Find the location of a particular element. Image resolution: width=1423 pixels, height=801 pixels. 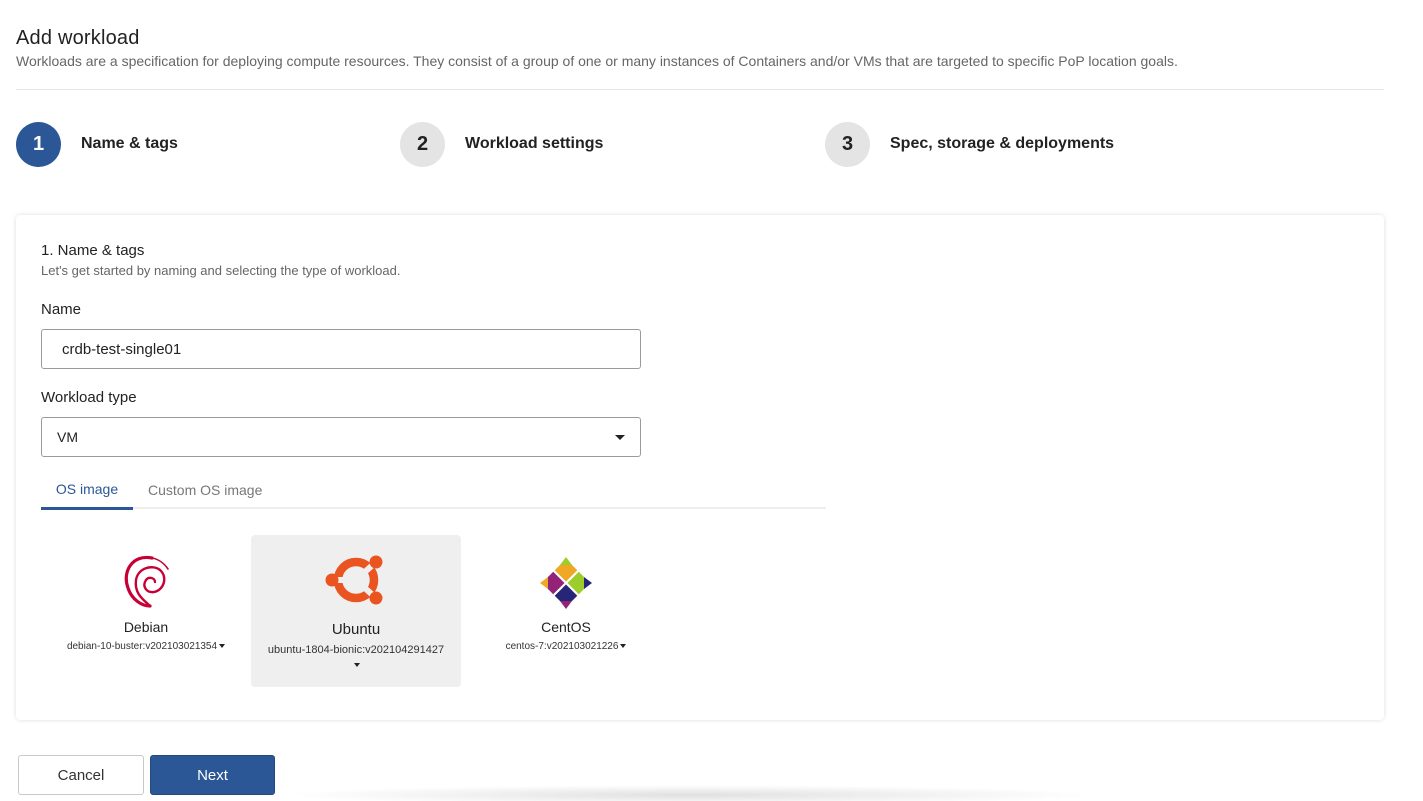

step-number: 3 is located at coordinates (847, 144).